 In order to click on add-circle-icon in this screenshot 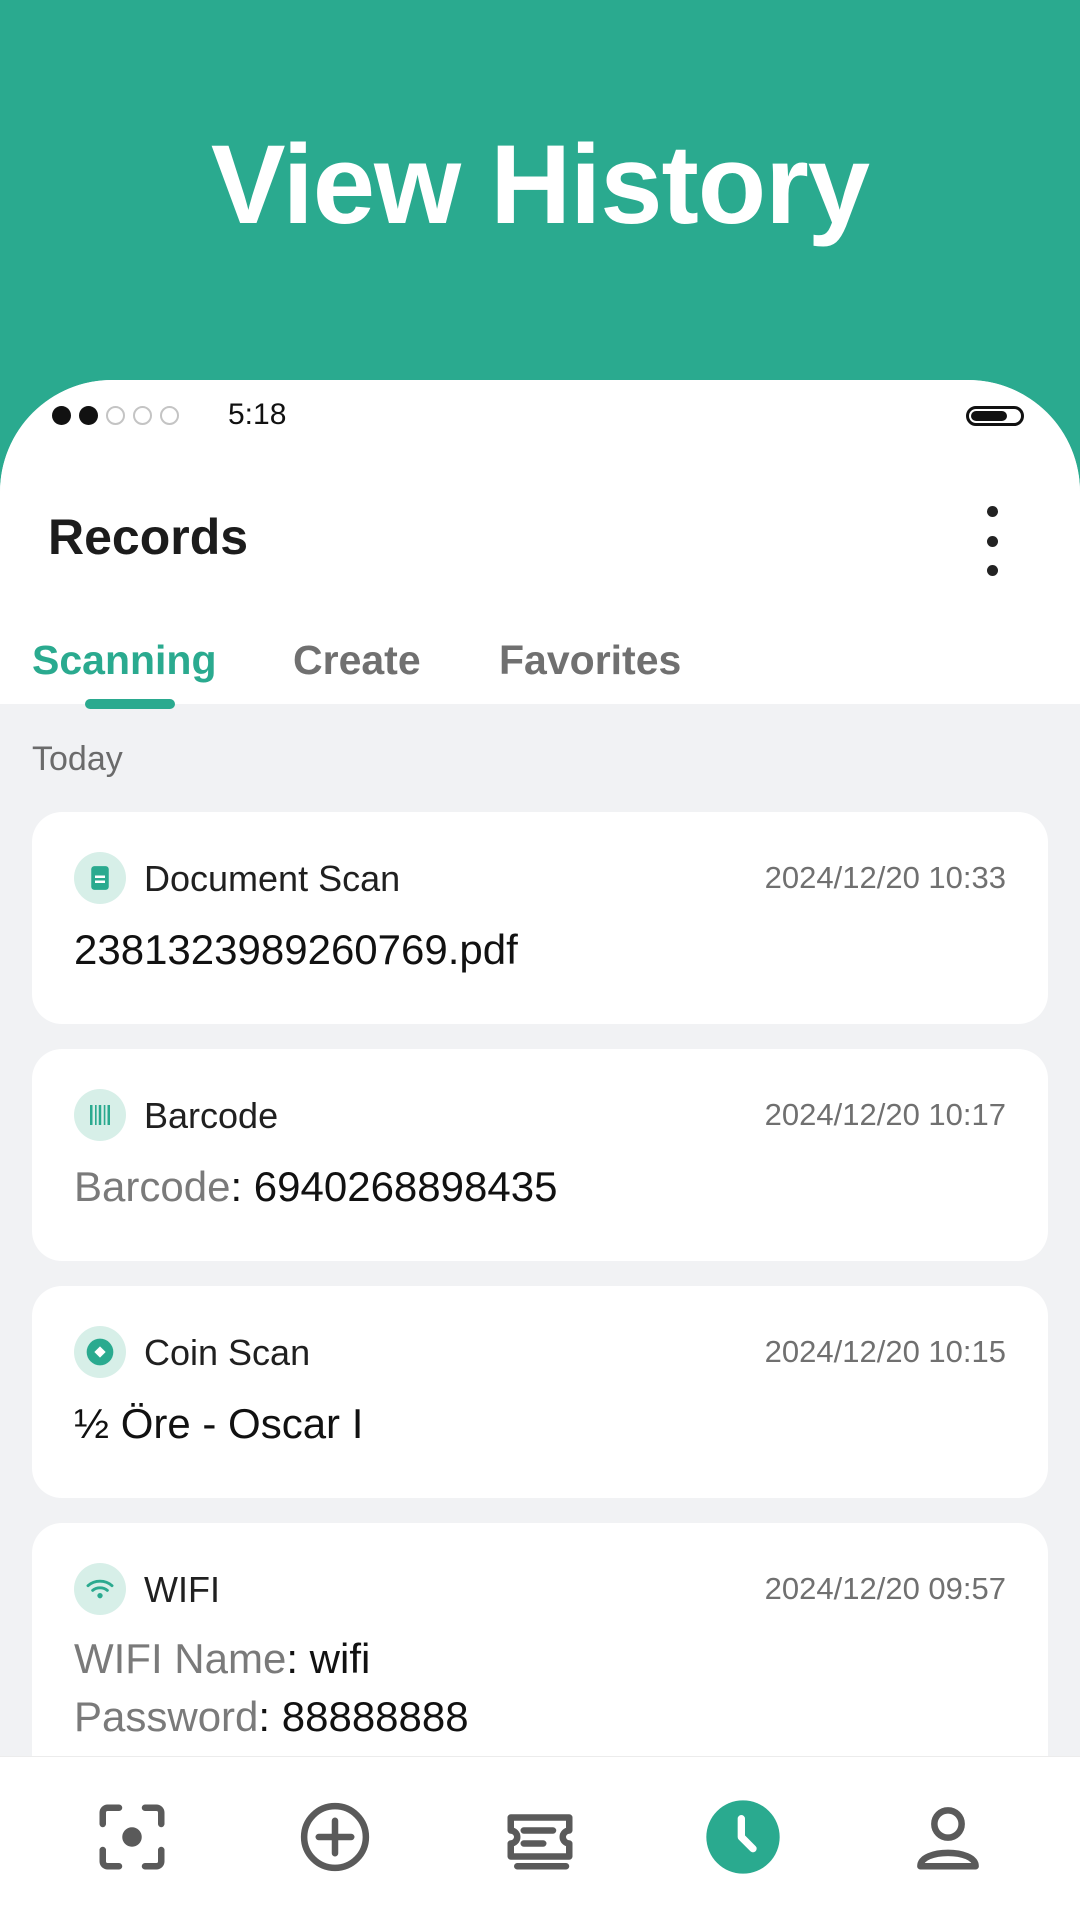, I will do `click(335, 1837)`.